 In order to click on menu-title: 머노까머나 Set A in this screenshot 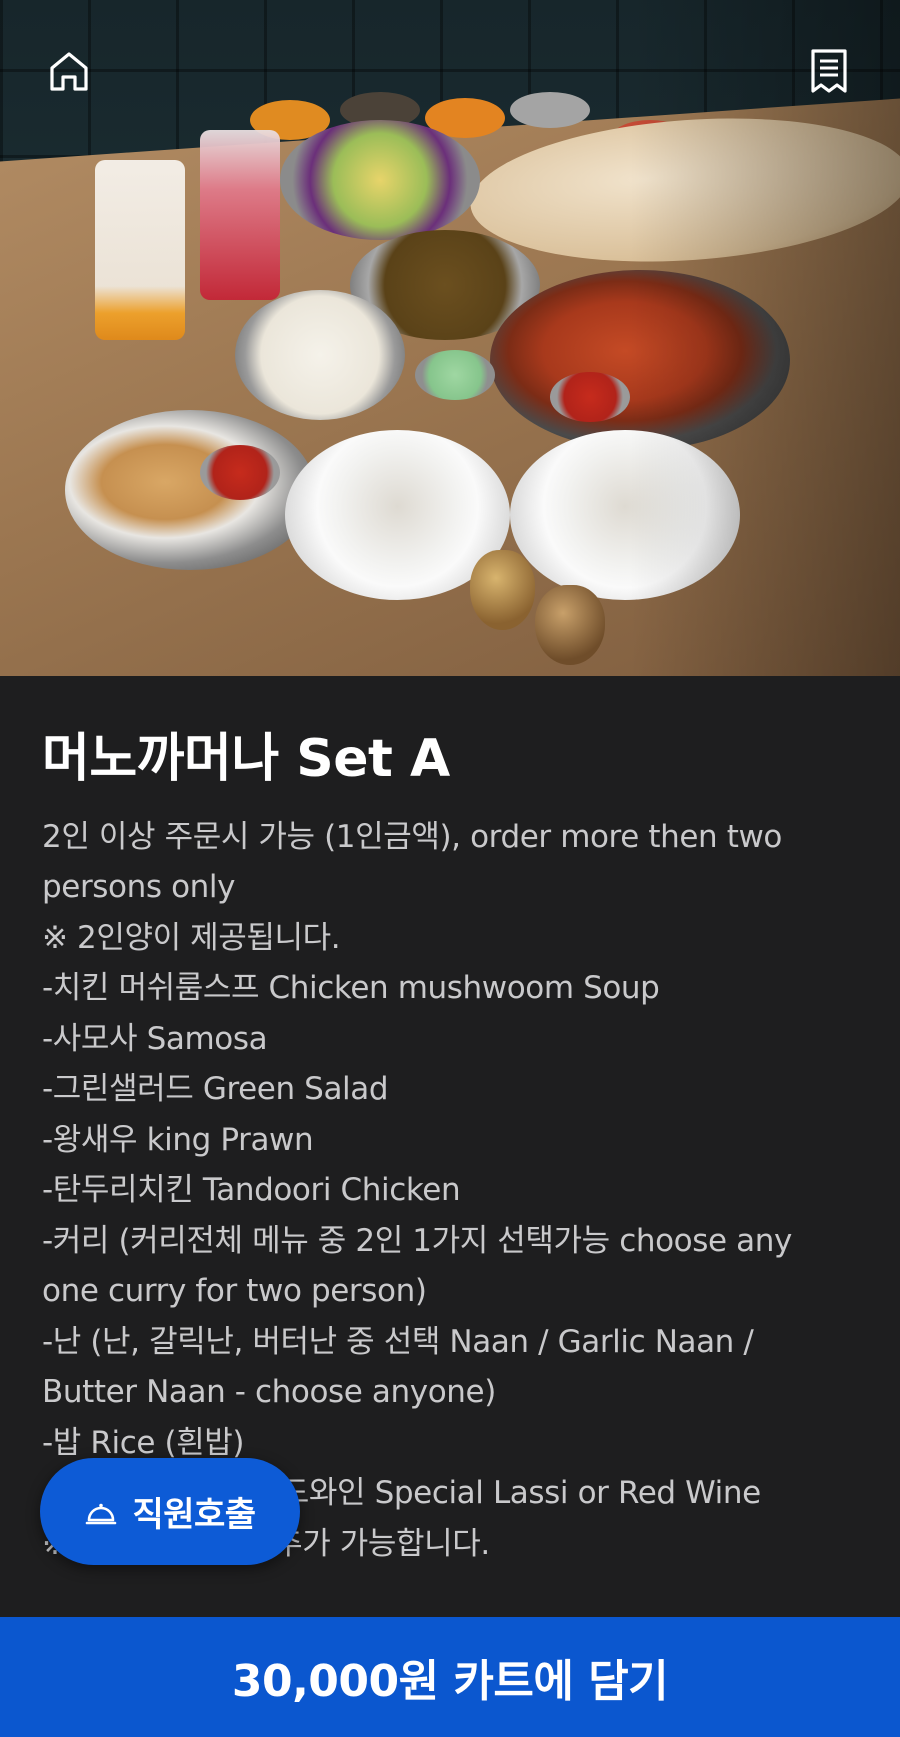, I will do `click(246, 759)`.